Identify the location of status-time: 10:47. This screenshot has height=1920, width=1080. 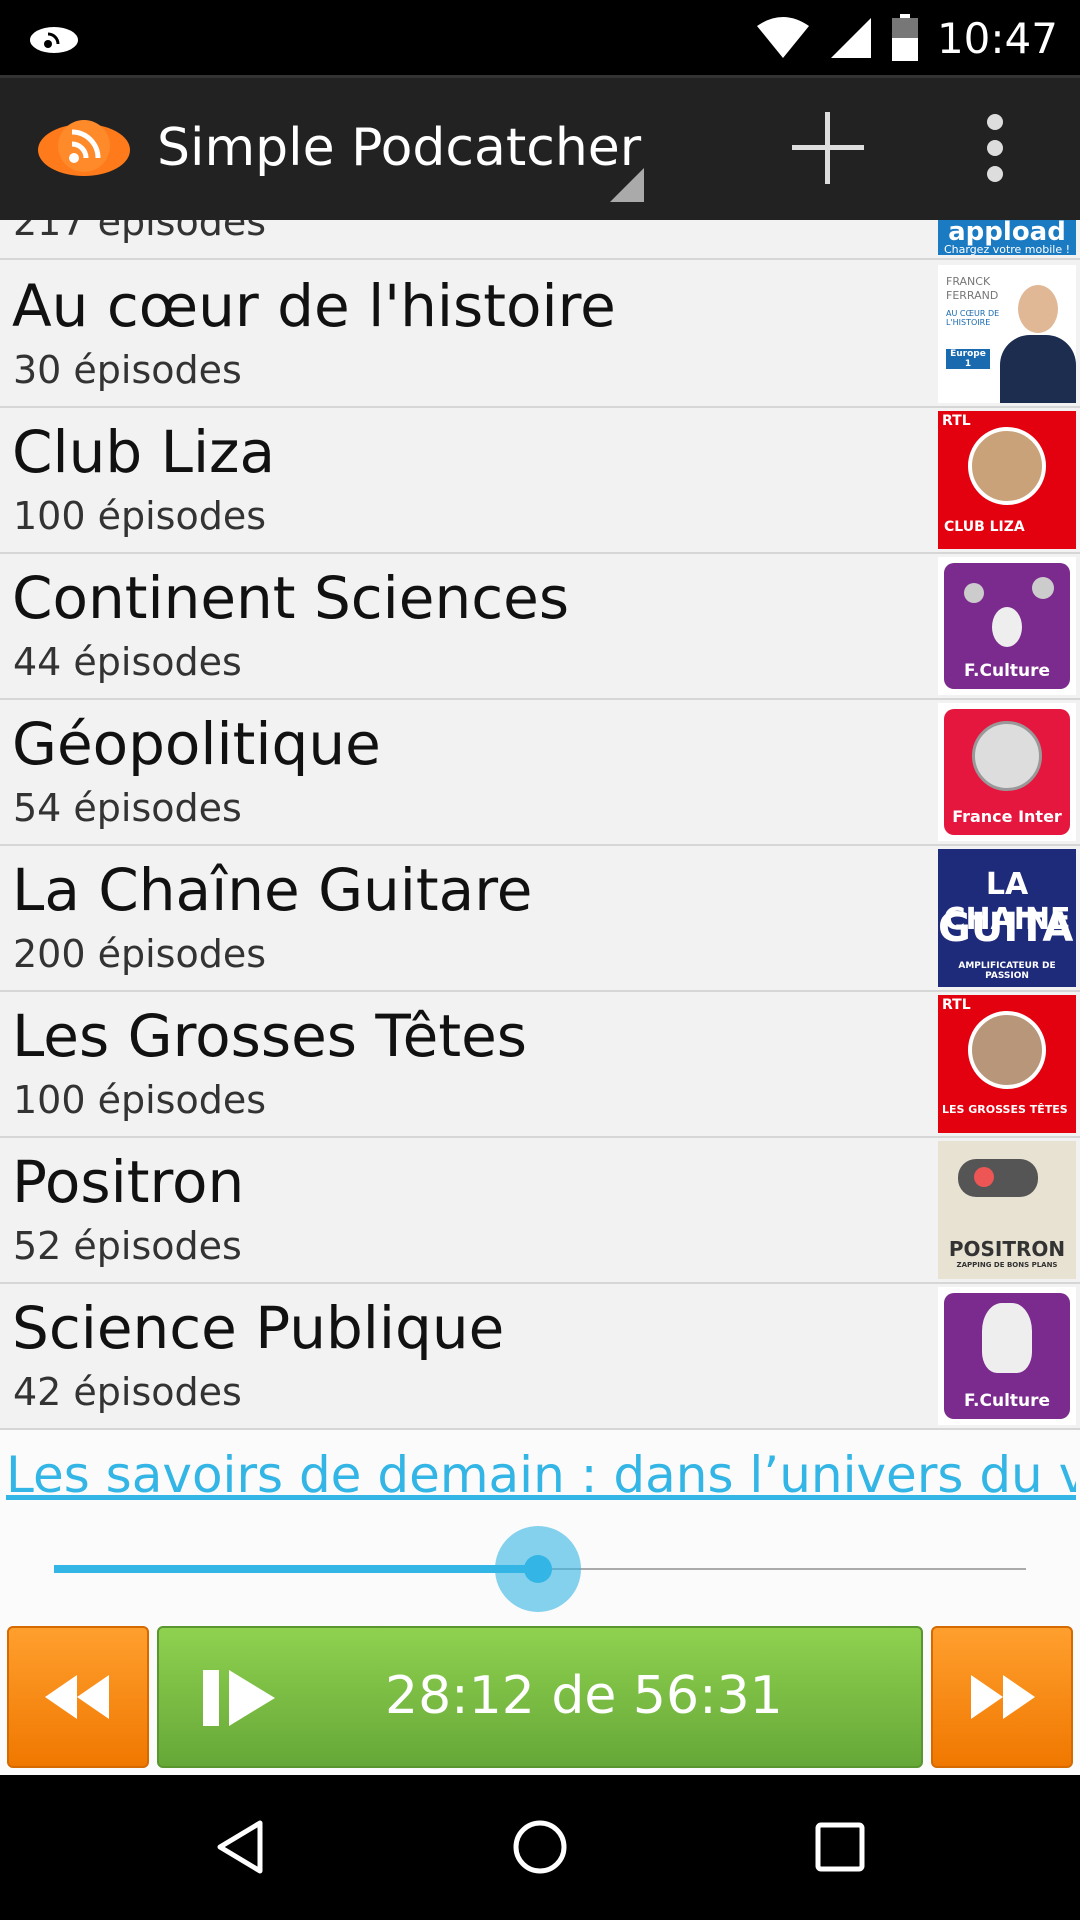
(997, 38).